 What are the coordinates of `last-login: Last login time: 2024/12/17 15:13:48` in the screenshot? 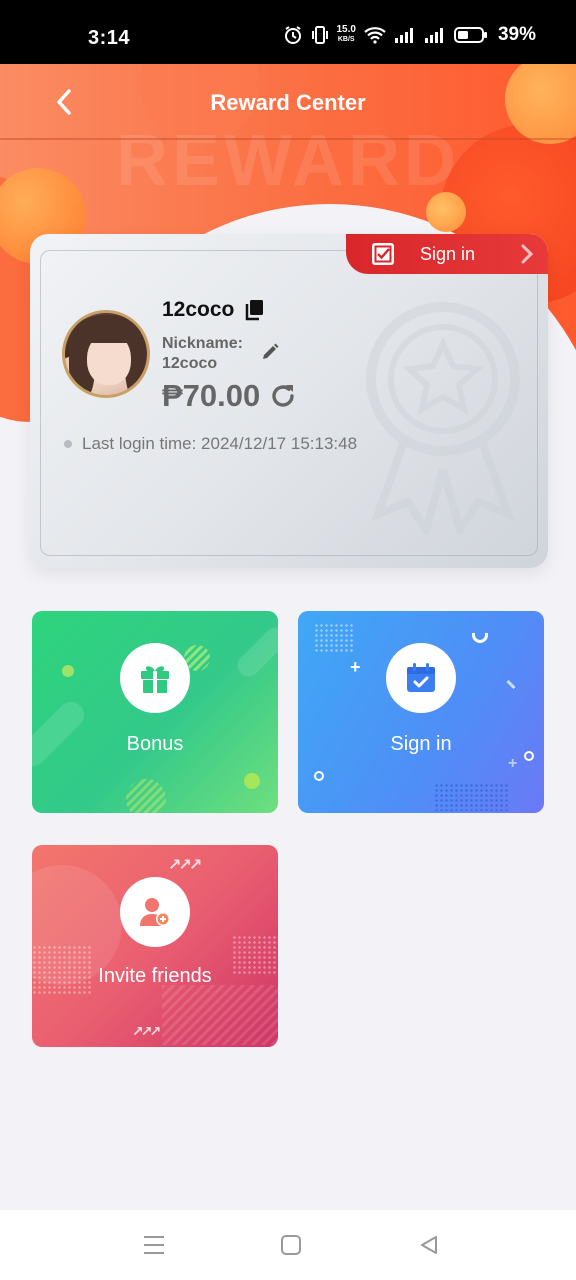 It's located at (210, 444).